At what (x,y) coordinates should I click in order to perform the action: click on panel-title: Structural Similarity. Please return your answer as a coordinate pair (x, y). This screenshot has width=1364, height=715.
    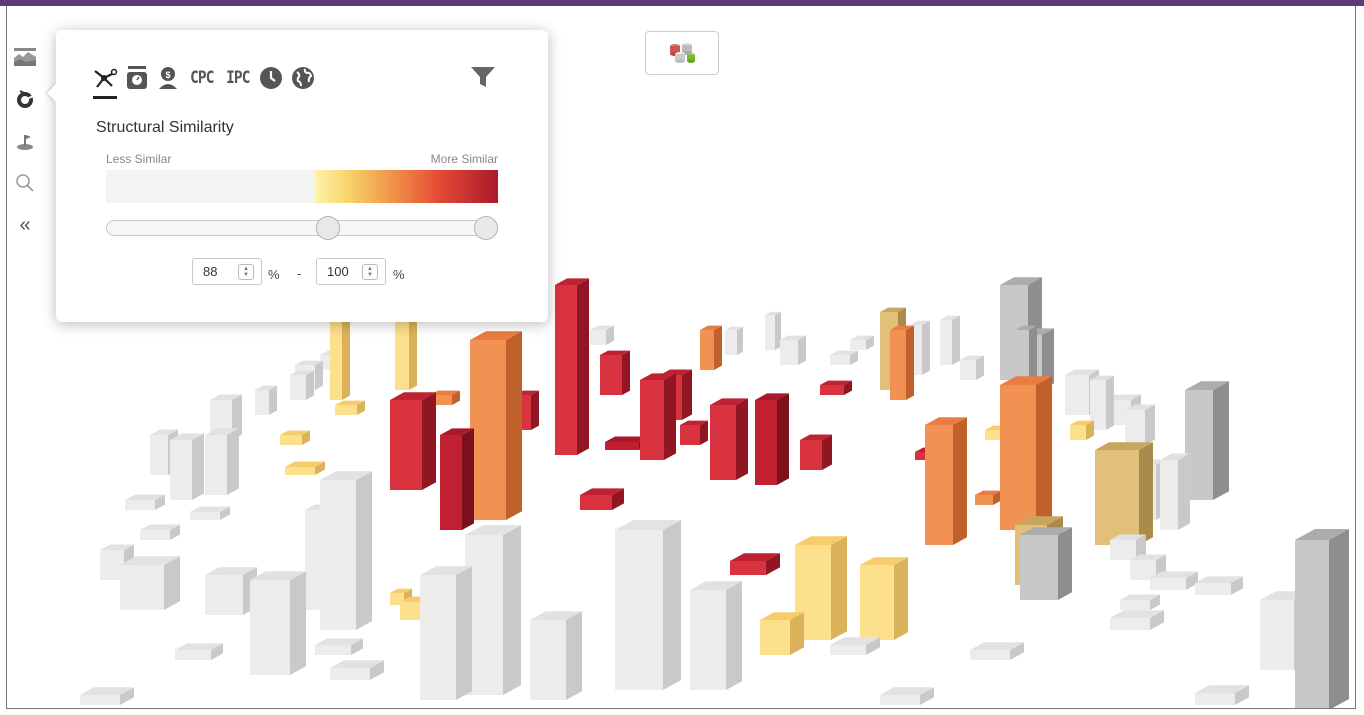
    Looking at the image, I should click on (165, 127).